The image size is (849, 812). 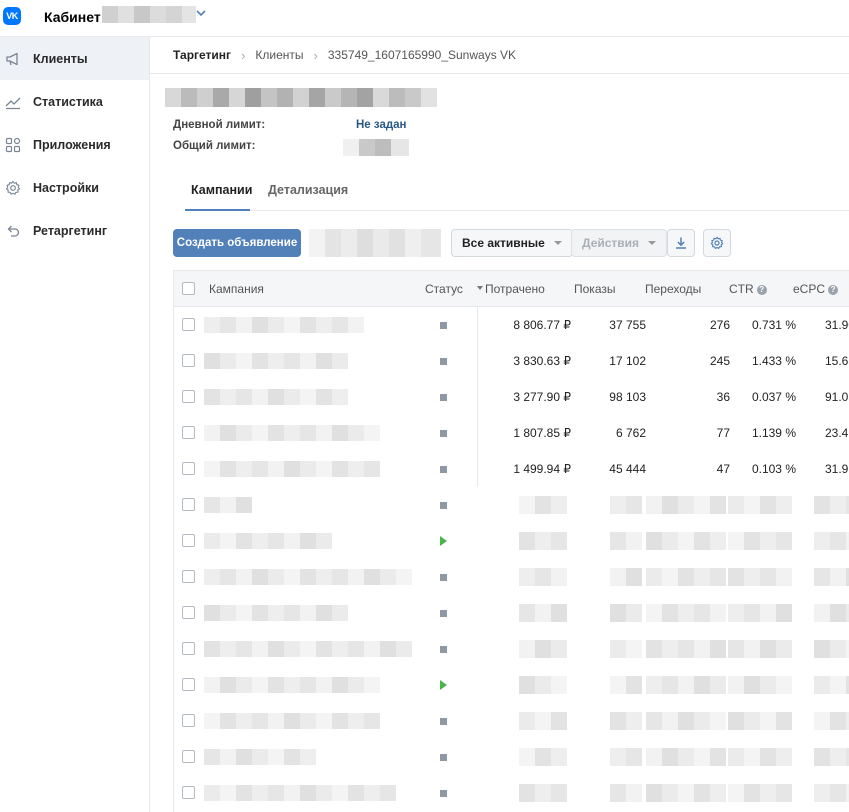 I want to click on header-spent: Потрачено, so click(x=515, y=289).